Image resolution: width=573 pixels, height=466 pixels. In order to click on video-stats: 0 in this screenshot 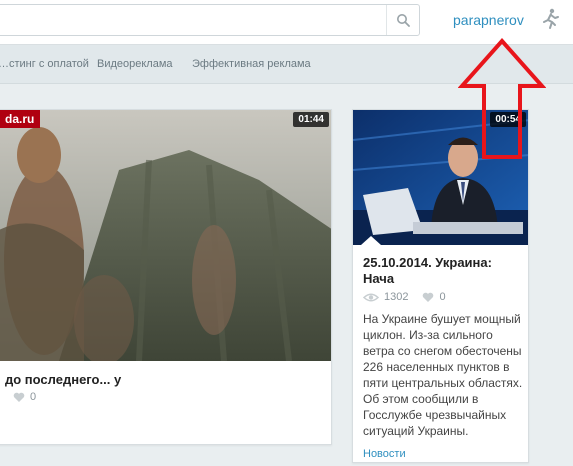, I will do `click(24, 397)`.